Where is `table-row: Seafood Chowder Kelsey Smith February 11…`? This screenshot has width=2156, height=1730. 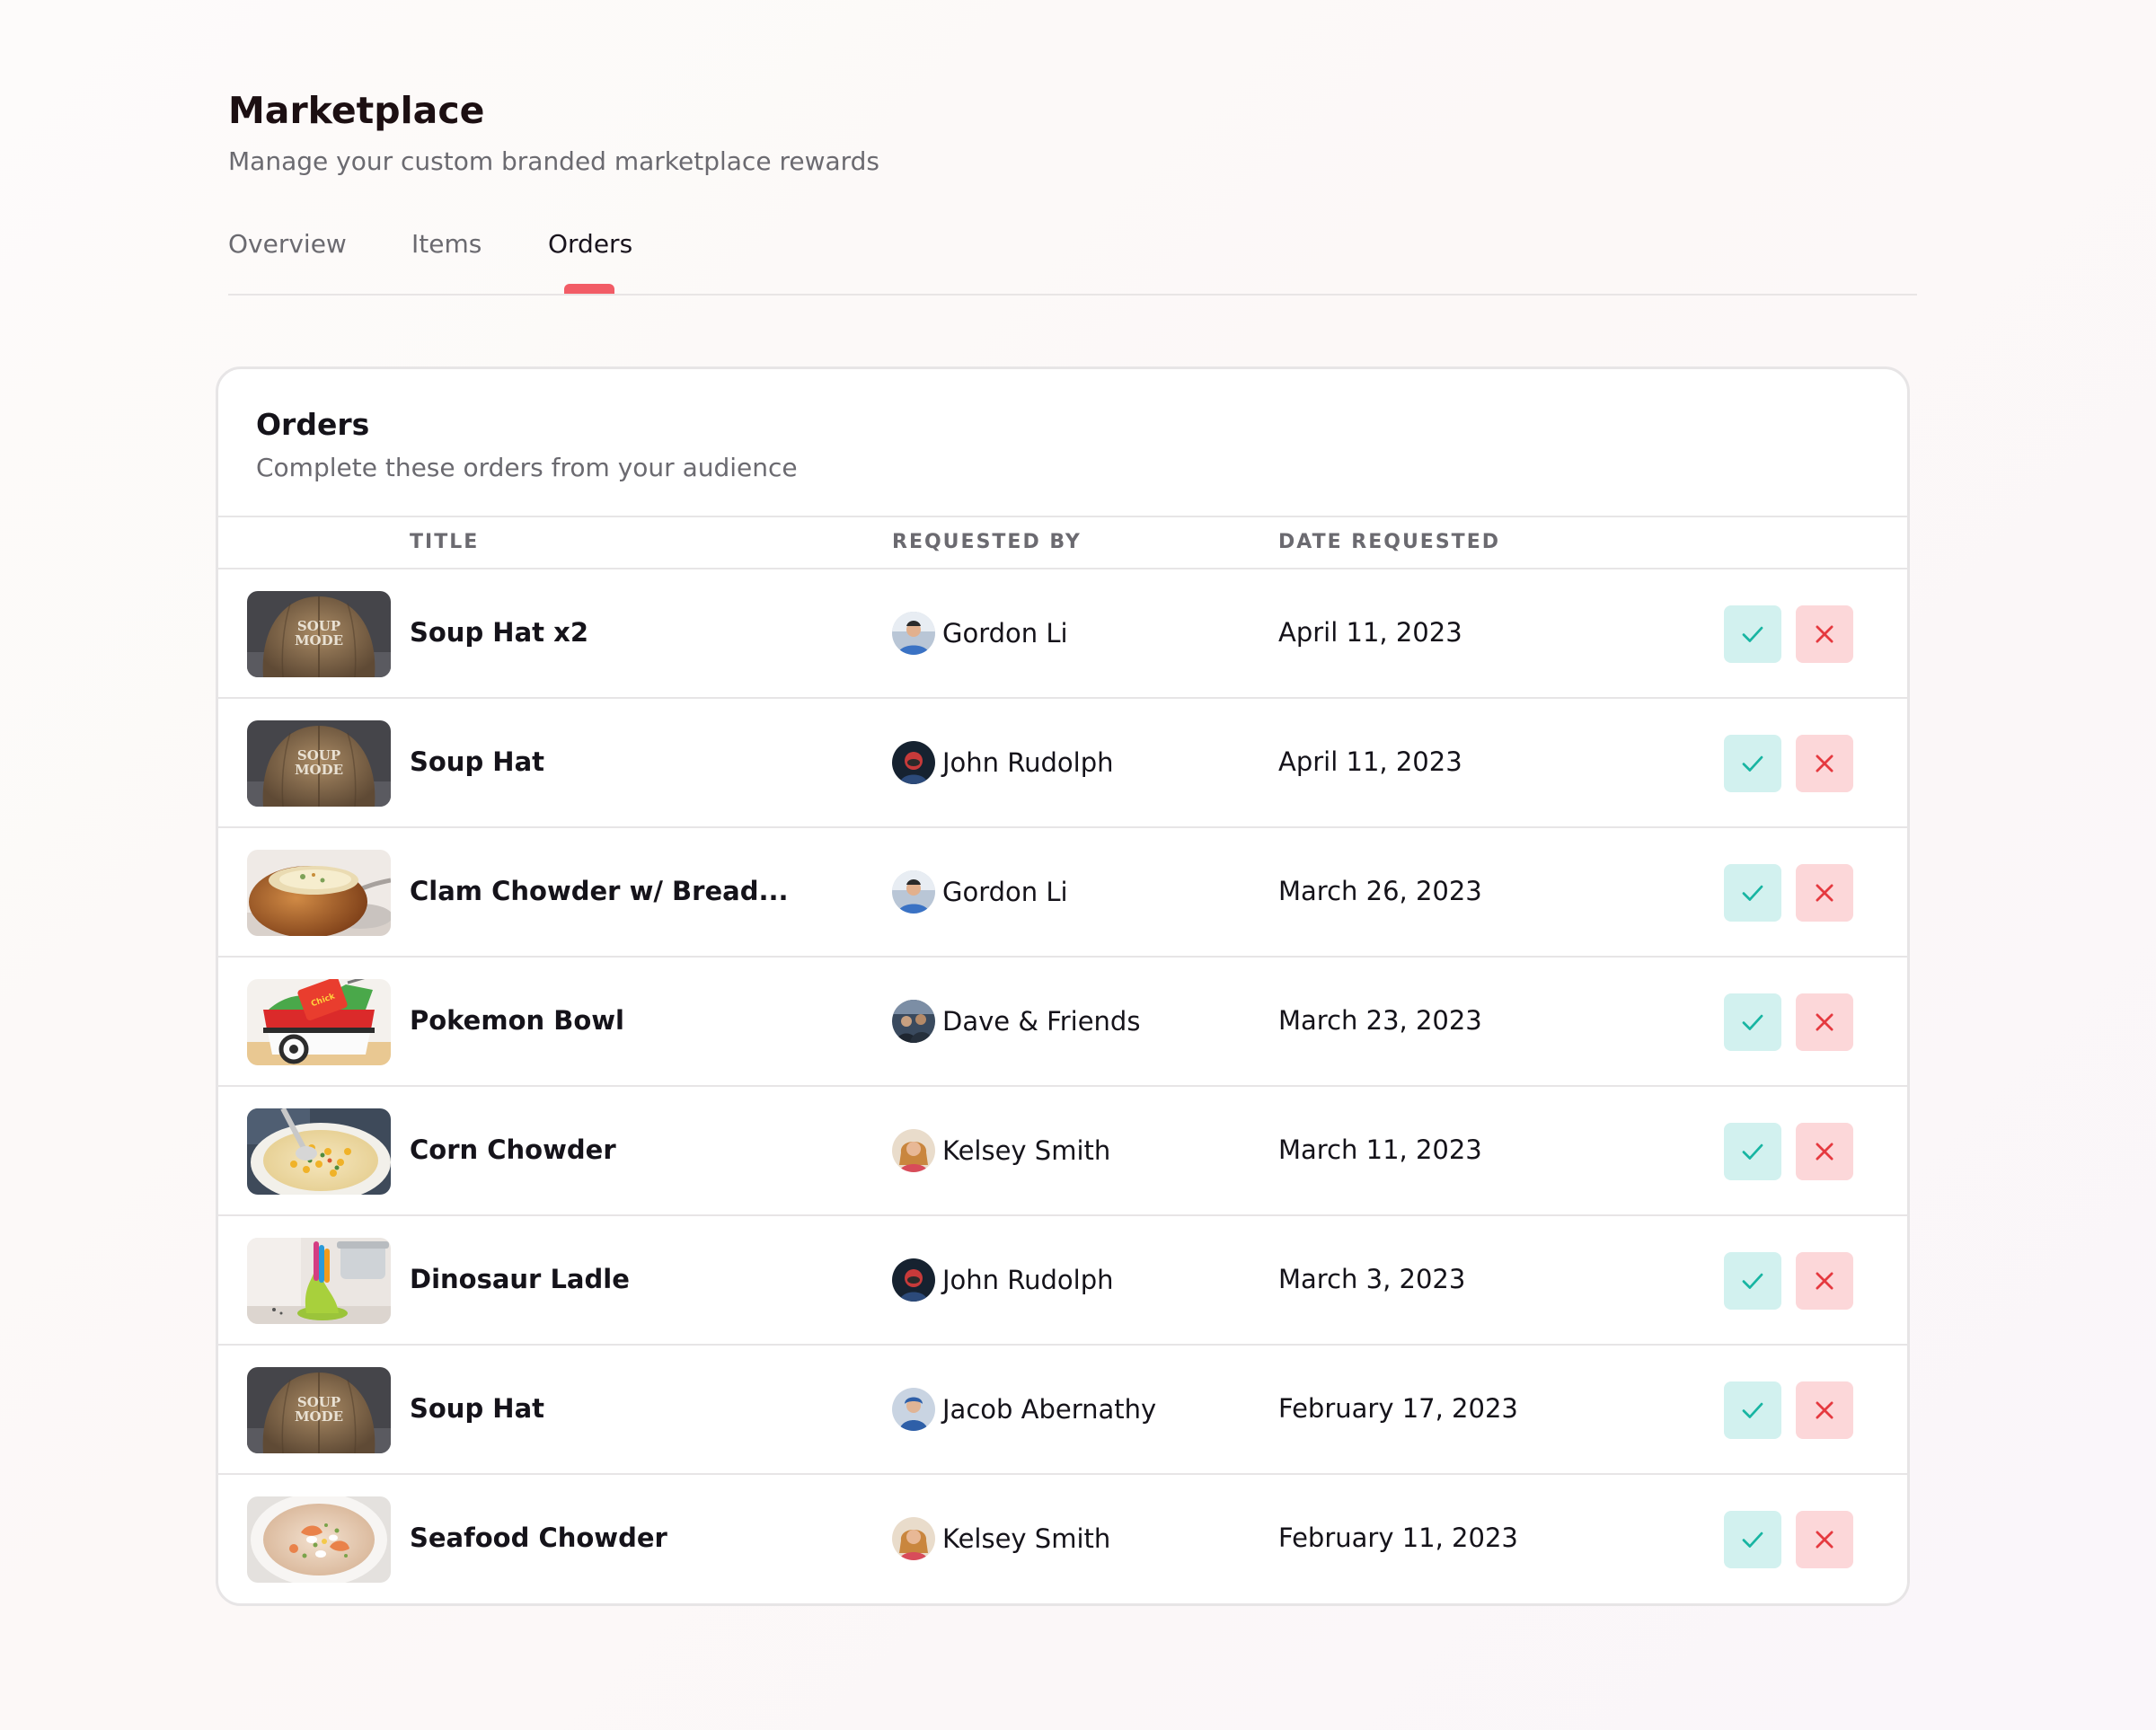
table-row: Seafood Chowder Kelsey Smith February 11… is located at coordinates (1062, 1539).